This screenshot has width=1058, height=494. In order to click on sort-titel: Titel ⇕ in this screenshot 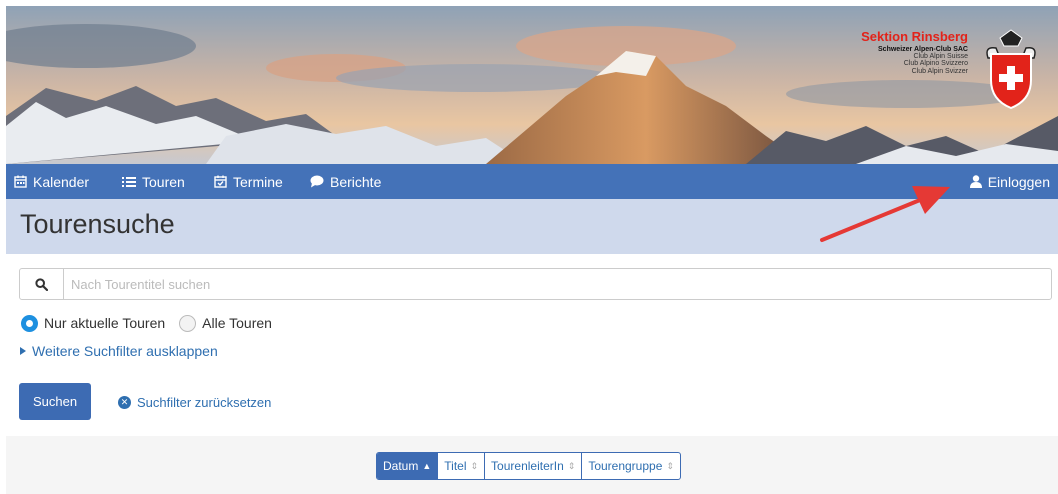, I will do `click(462, 466)`.